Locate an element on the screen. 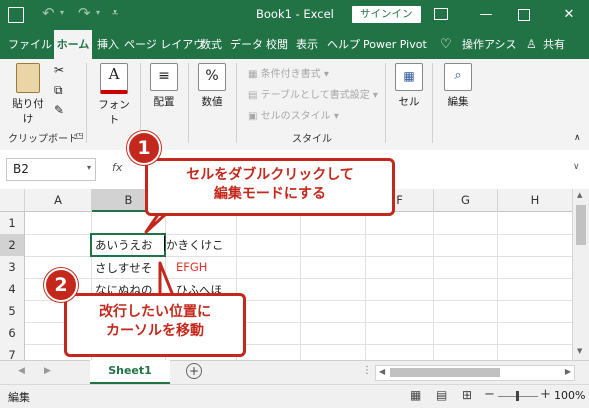 The image size is (589, 408). callout-2-line1: 改行したい位置に is located at coordinates (155, 312).